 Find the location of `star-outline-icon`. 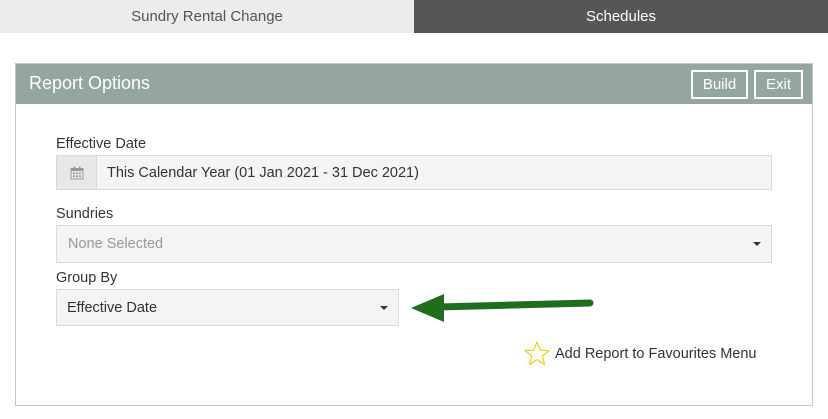

star-outline-icon is located at coordinates (537, 353).